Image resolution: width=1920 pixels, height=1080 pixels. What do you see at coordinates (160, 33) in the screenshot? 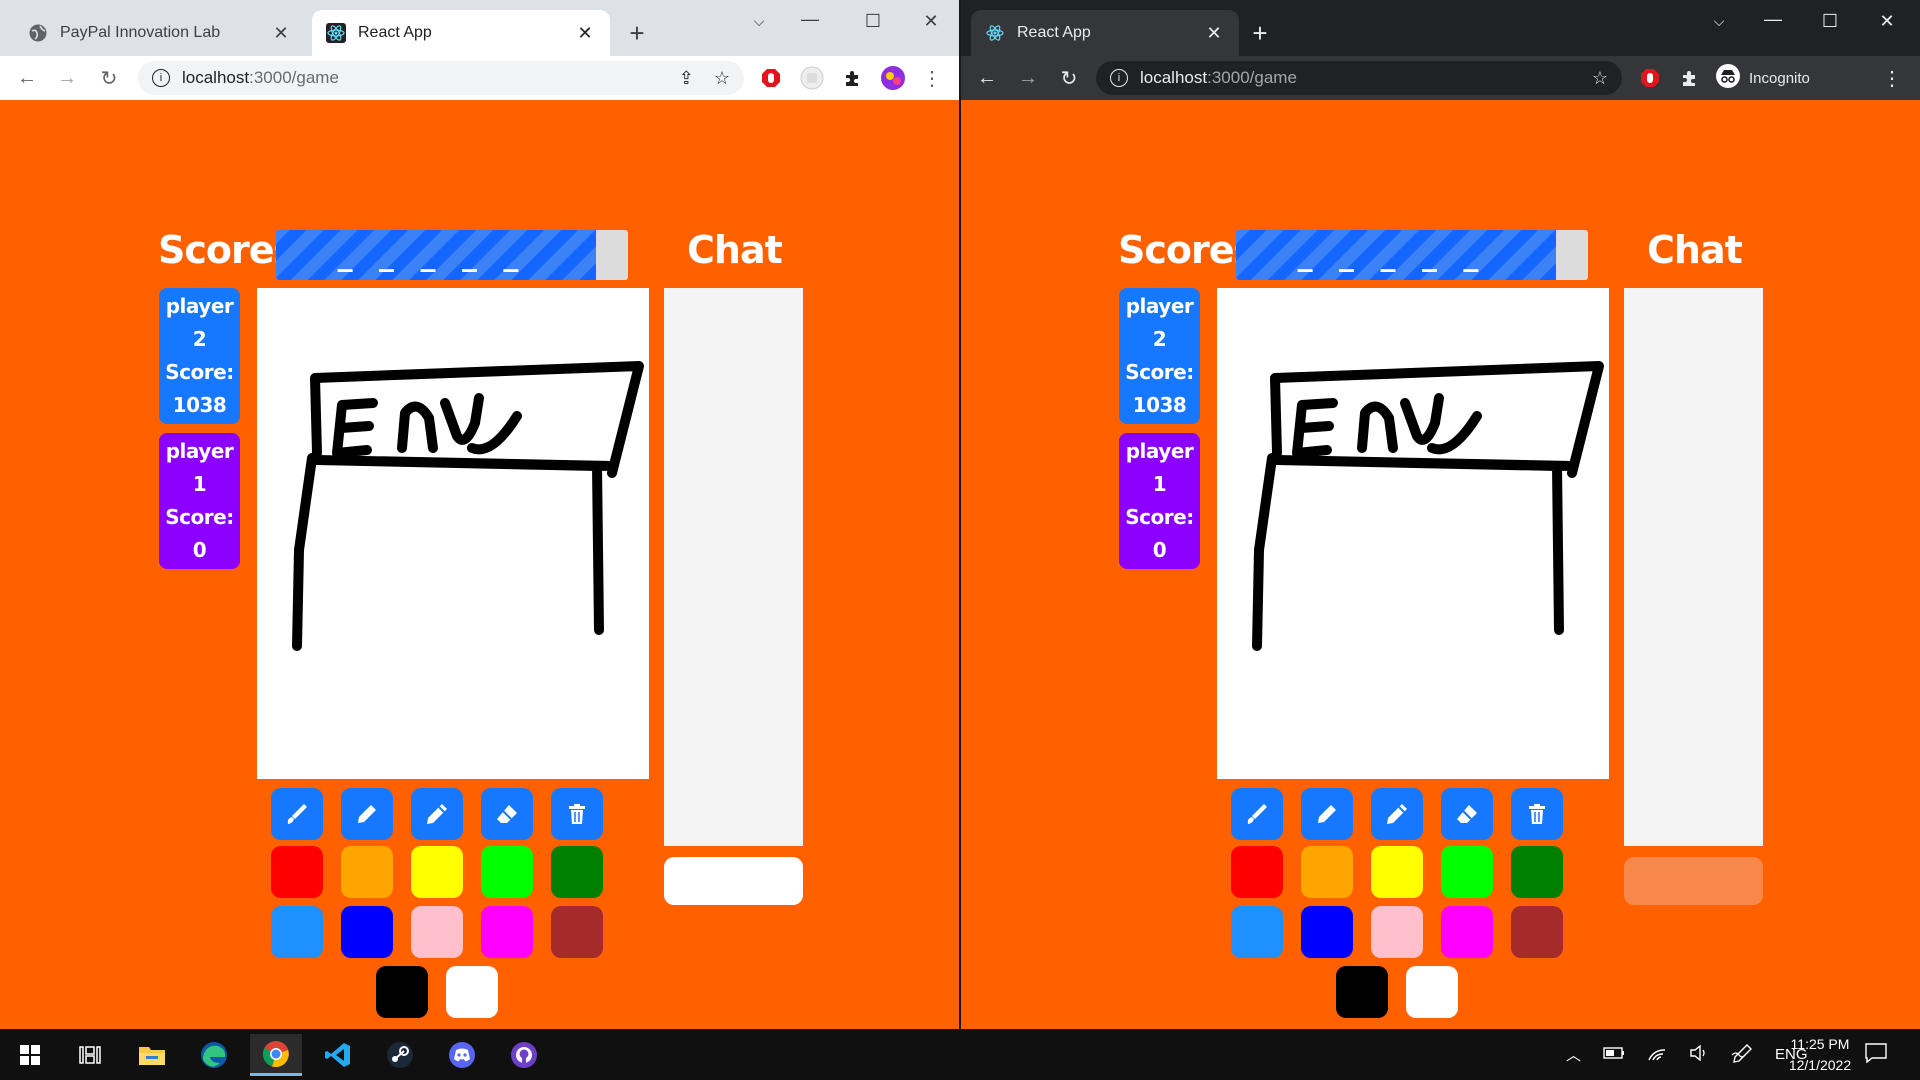
I see `tab-paypal-innovation-lab: PayPal Innovation Lab ✕` at bounding box center [160, 33].